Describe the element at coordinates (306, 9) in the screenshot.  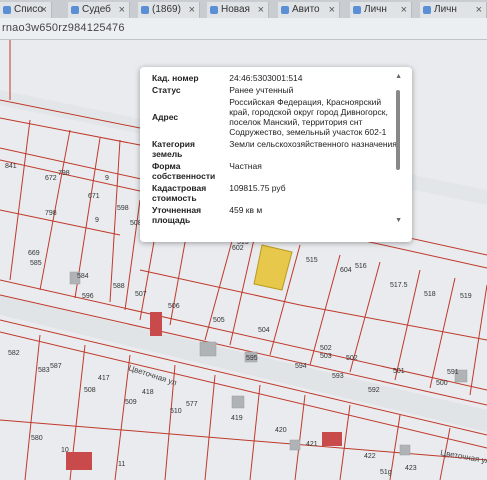
I see `tab-label: Авито` at that location.